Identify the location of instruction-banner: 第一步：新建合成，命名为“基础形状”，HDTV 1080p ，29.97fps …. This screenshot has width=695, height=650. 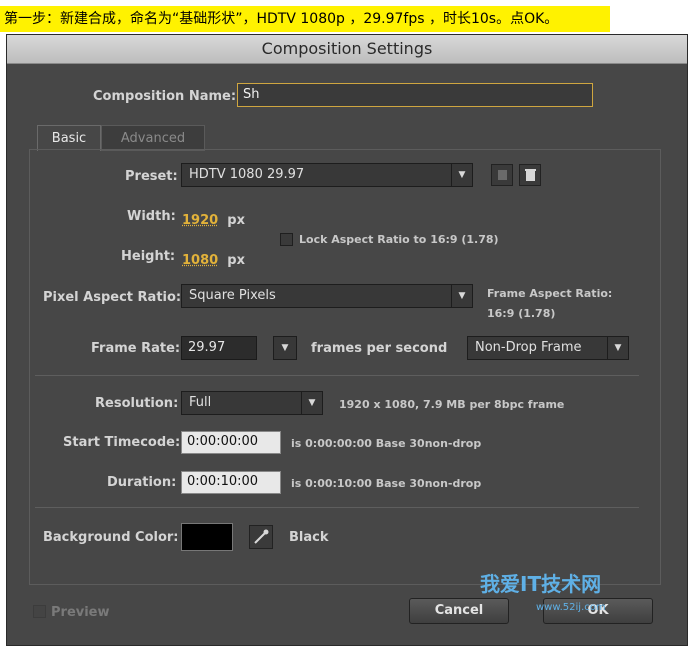
(305, 19).